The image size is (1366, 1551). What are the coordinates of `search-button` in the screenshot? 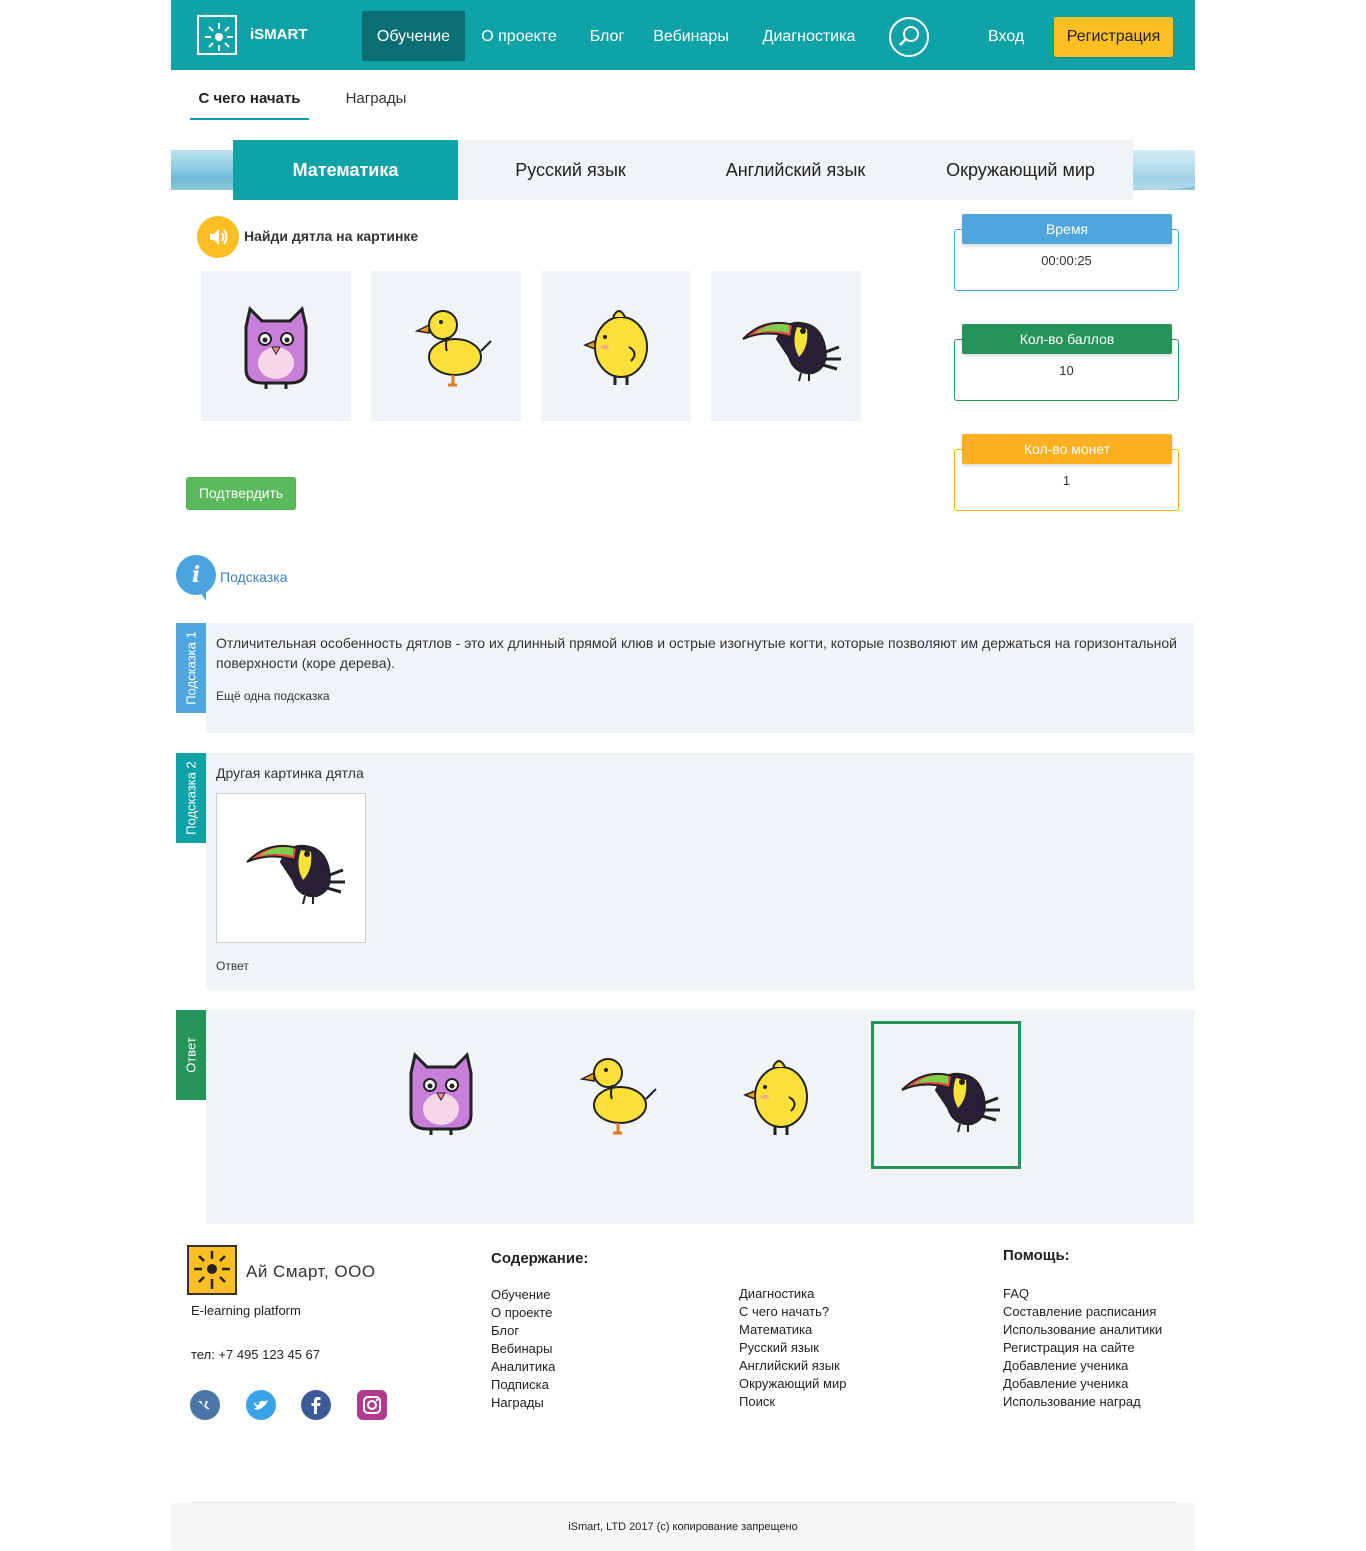 It's located at (909, 37).